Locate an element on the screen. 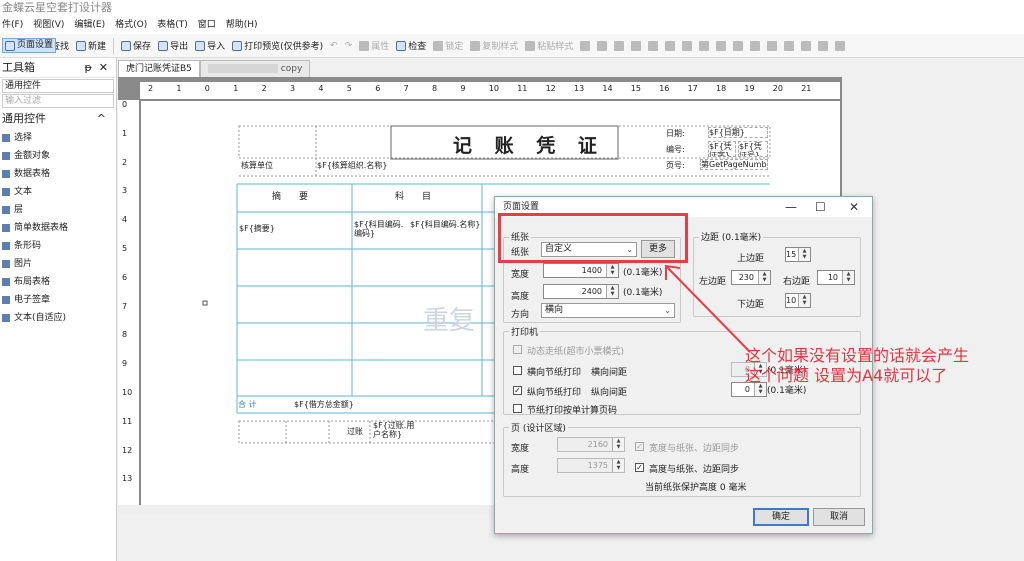 This screenshot has height=561, width=1024. redo-button: ↷ is located at coordinates (349, 46).